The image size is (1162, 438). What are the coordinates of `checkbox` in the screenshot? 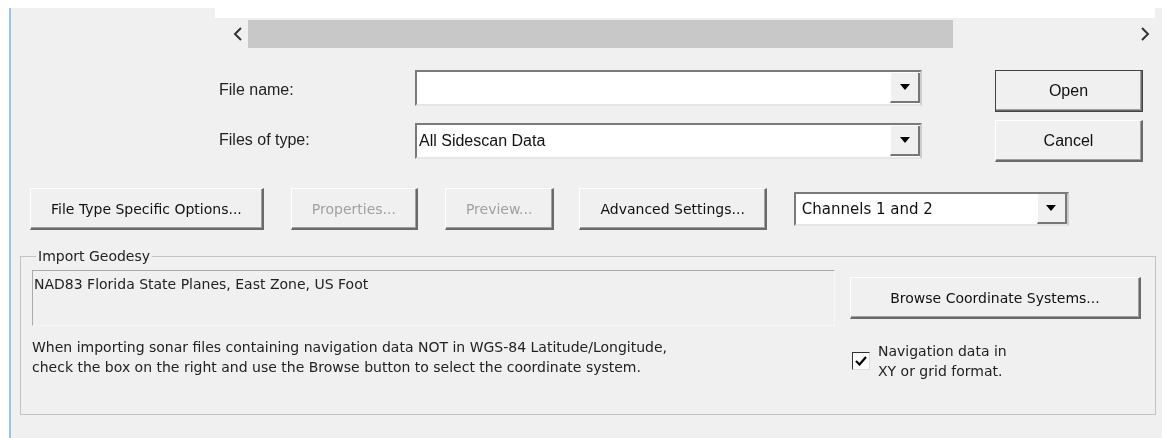 It's located at (861, 361).